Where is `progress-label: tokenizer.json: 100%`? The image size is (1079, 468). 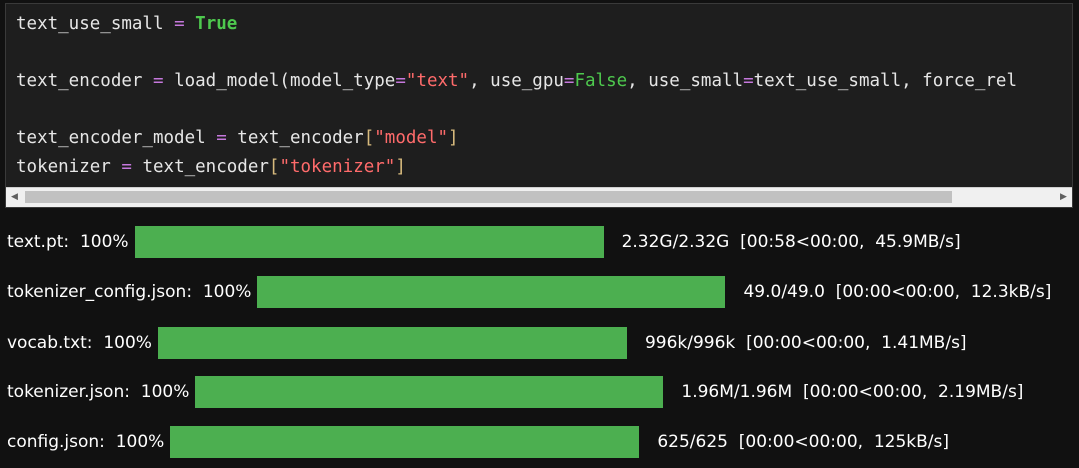
progress-label: tokenizer.json: 100% is located at coordinates (98, 392).